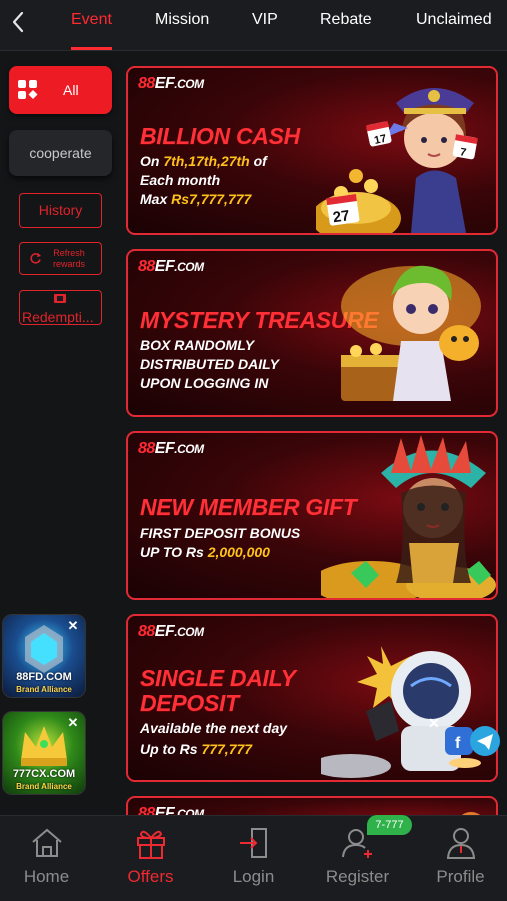 Image resolution: width=507 pixels, height=901 pixels. Describe the element at coordinates (203, 161) in the screenshot. I see `banner-line: On 7th,17th,27th of` at that location.